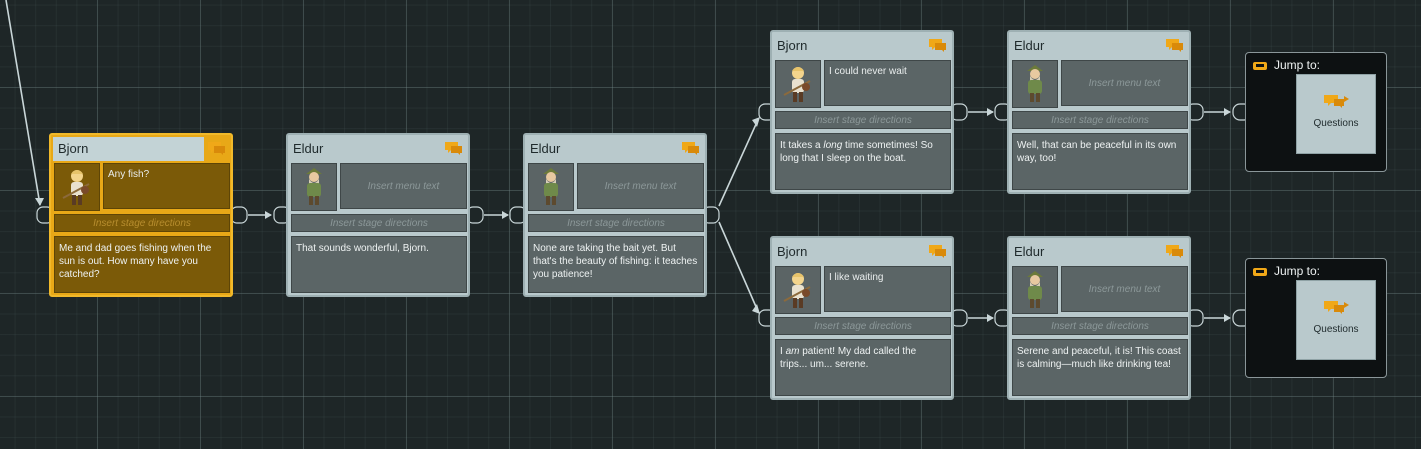  What do you see at coordinates (833, 145) in the screenshot?
I see `dialogue-text-emphasis: long` at bounding box center [833, 145].